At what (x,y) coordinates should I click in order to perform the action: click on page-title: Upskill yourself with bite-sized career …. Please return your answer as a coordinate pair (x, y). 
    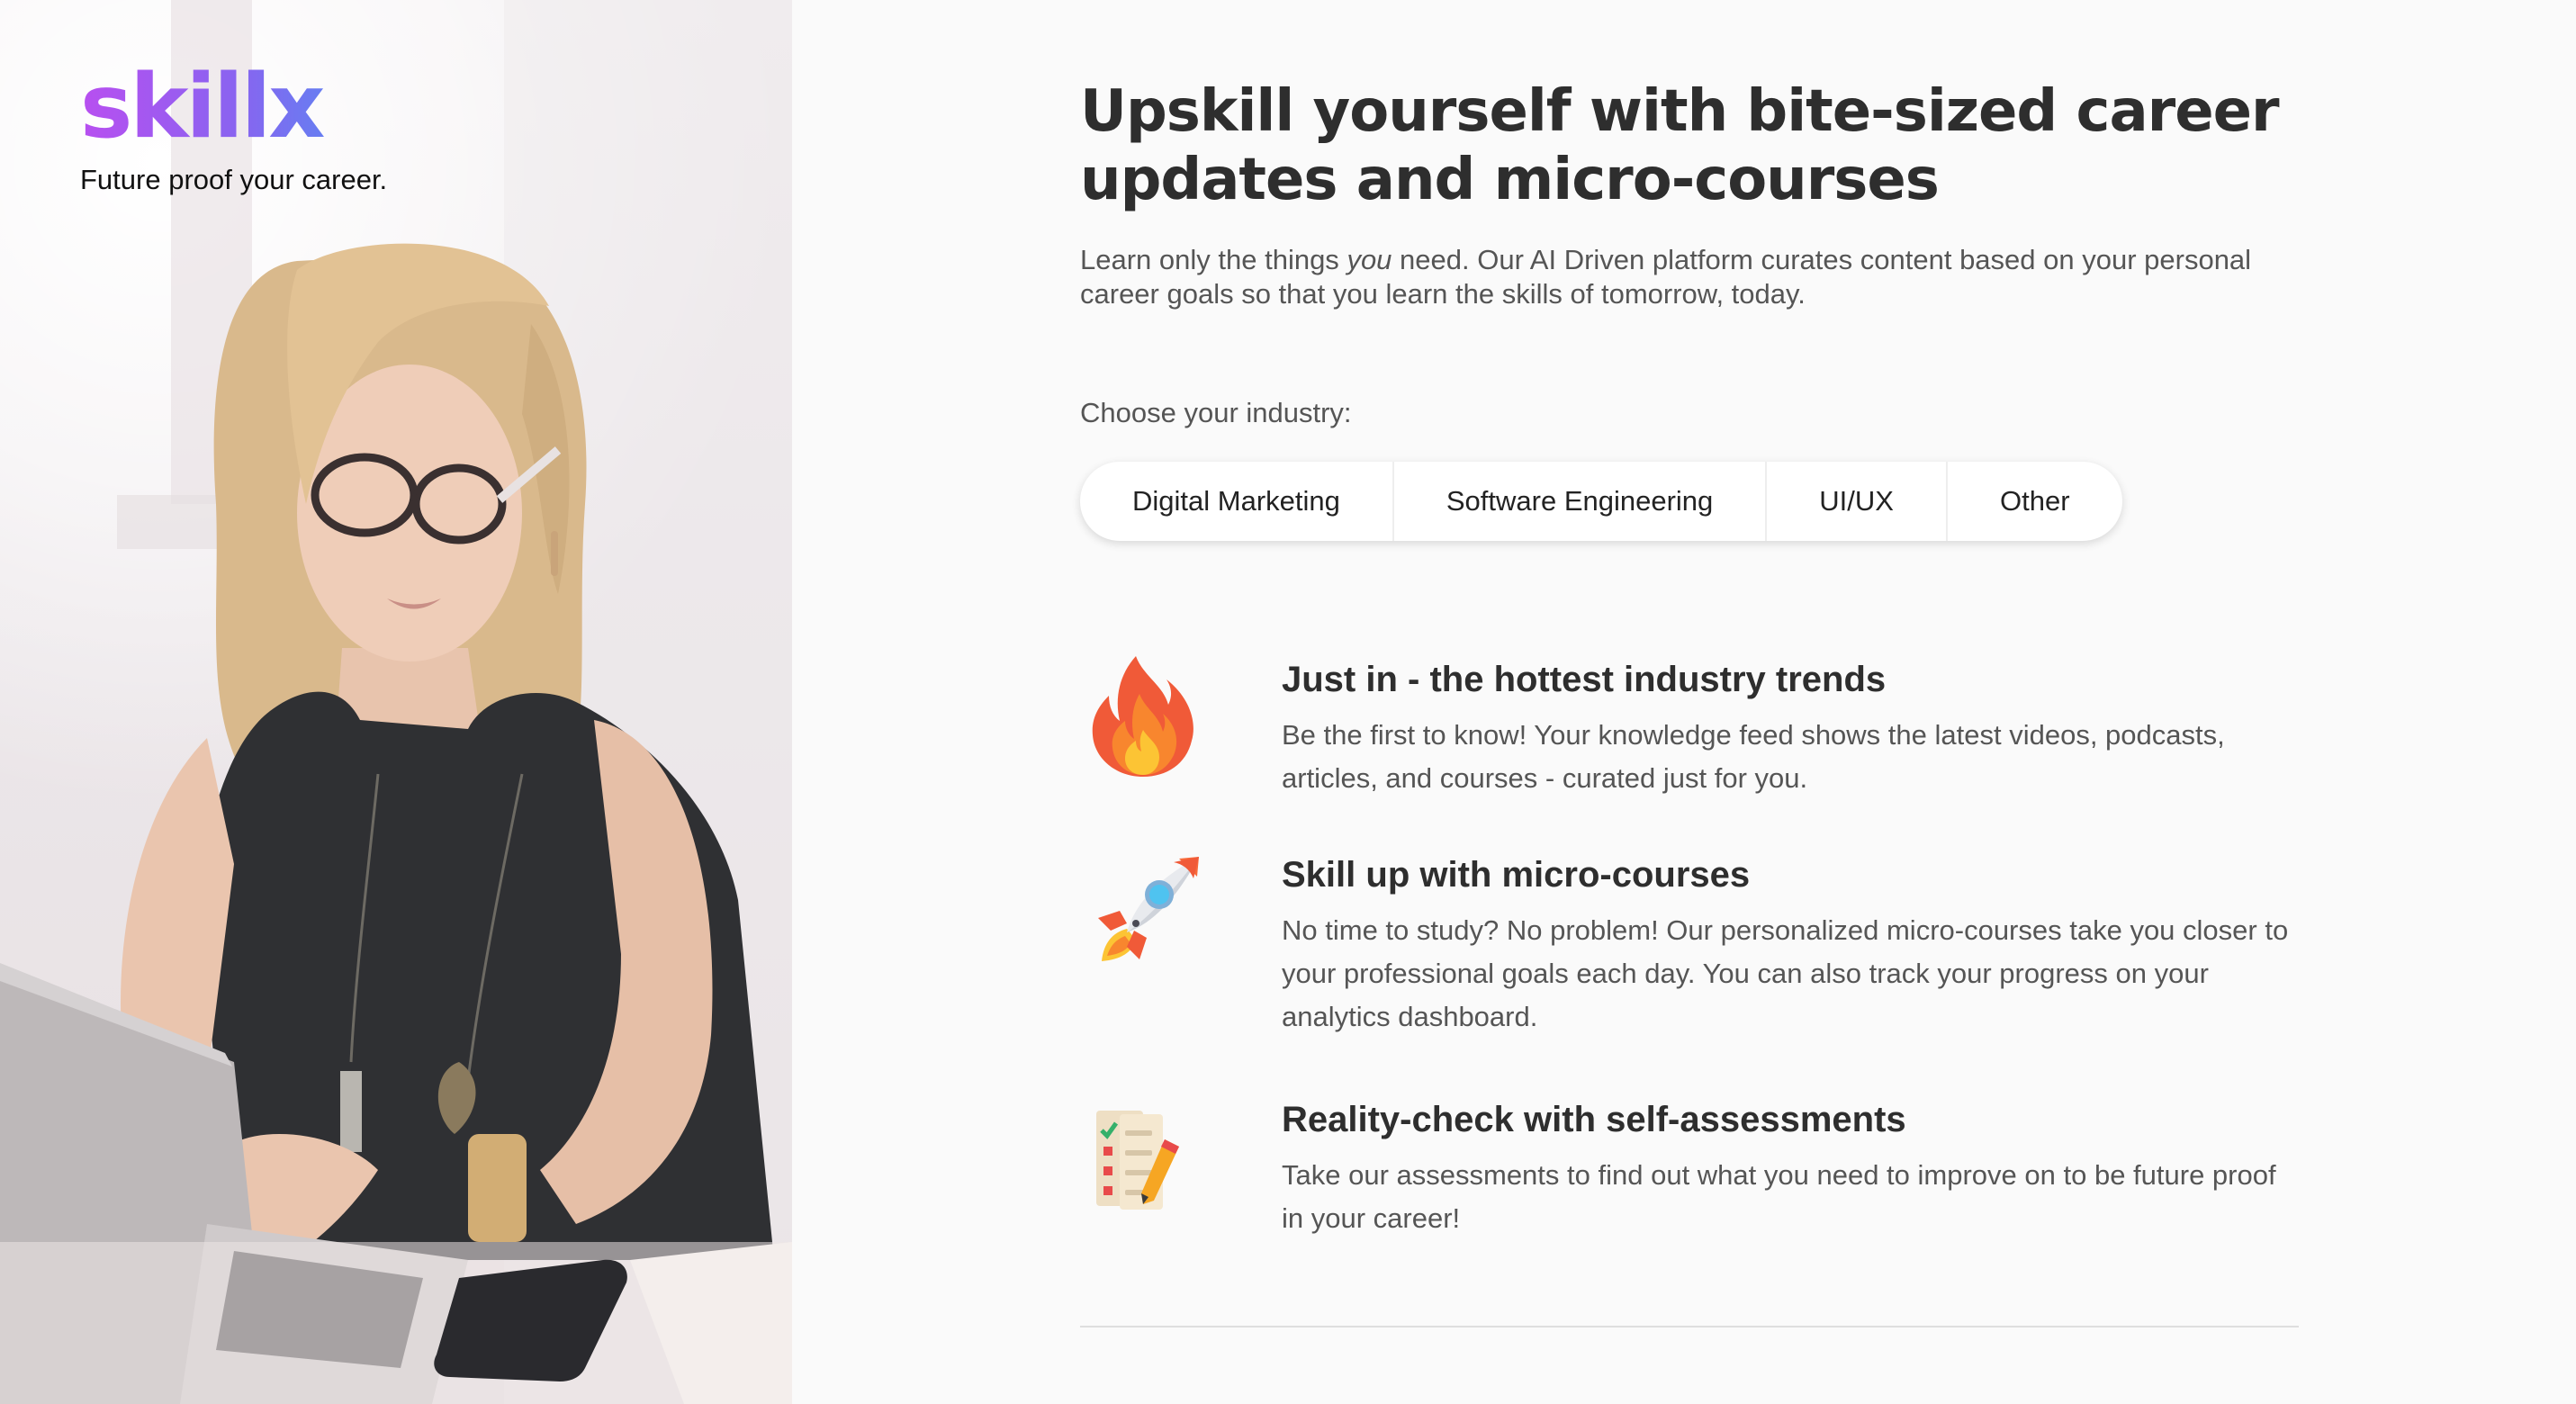
    Looking at the image, I should click on (1680, 146).